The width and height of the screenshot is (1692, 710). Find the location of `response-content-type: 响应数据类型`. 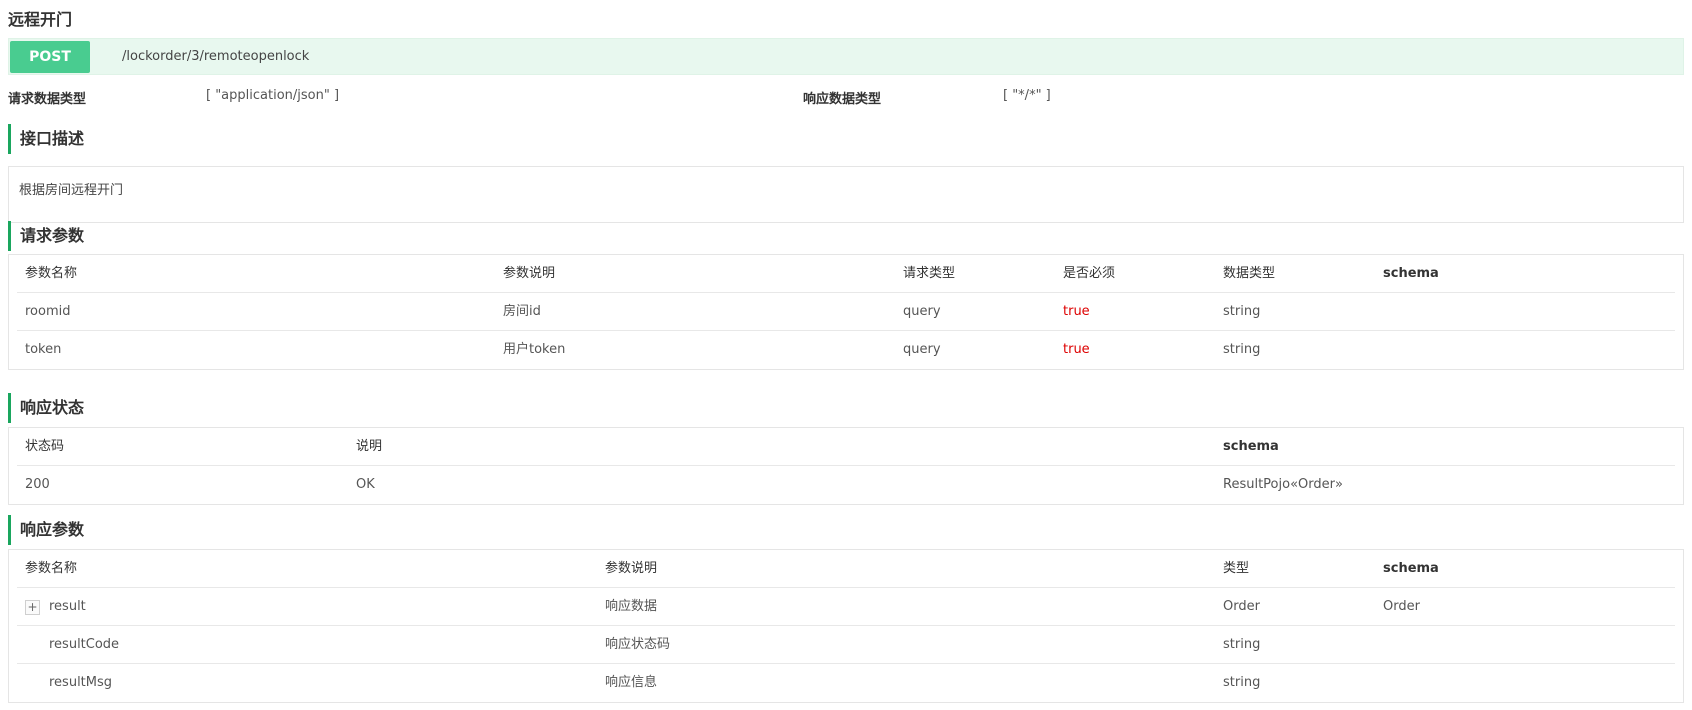

response-content-type: 响应数据类型 is located at coordinates (842, 97).